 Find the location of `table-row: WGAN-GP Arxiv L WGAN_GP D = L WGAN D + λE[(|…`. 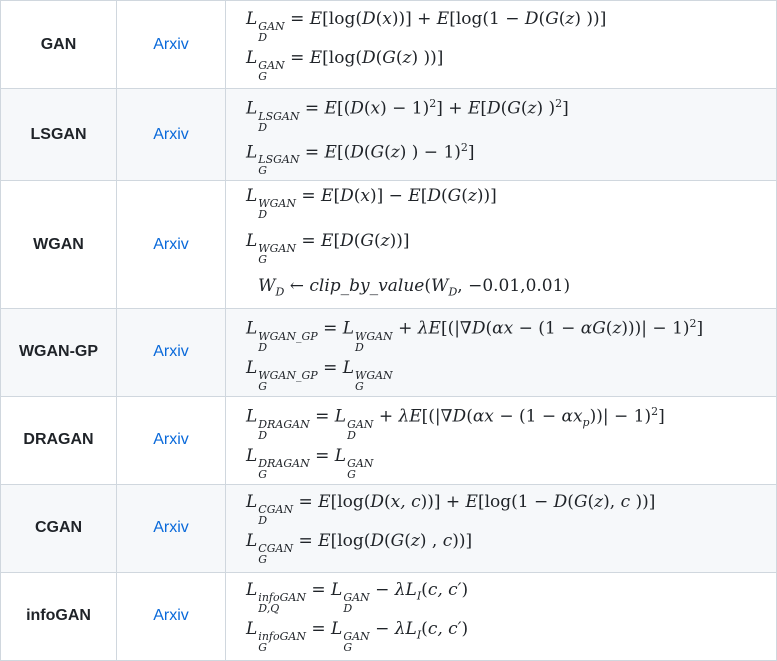

table-row: WGAN-GP Arxiv L WGAN_GP D = L WGAN D + λE[(|… is located at coordinates (388, 352).